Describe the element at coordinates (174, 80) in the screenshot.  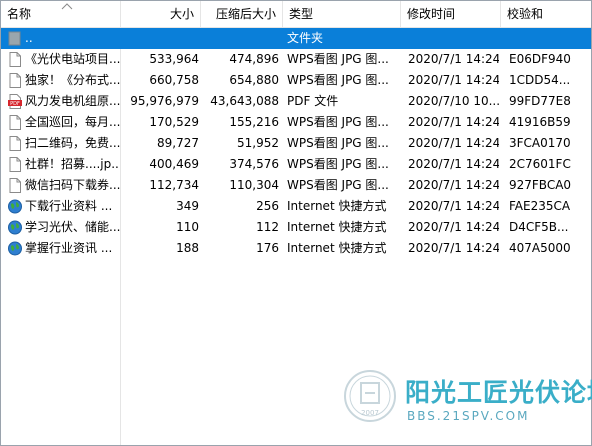
I see `file-size: 660,758` at that location.